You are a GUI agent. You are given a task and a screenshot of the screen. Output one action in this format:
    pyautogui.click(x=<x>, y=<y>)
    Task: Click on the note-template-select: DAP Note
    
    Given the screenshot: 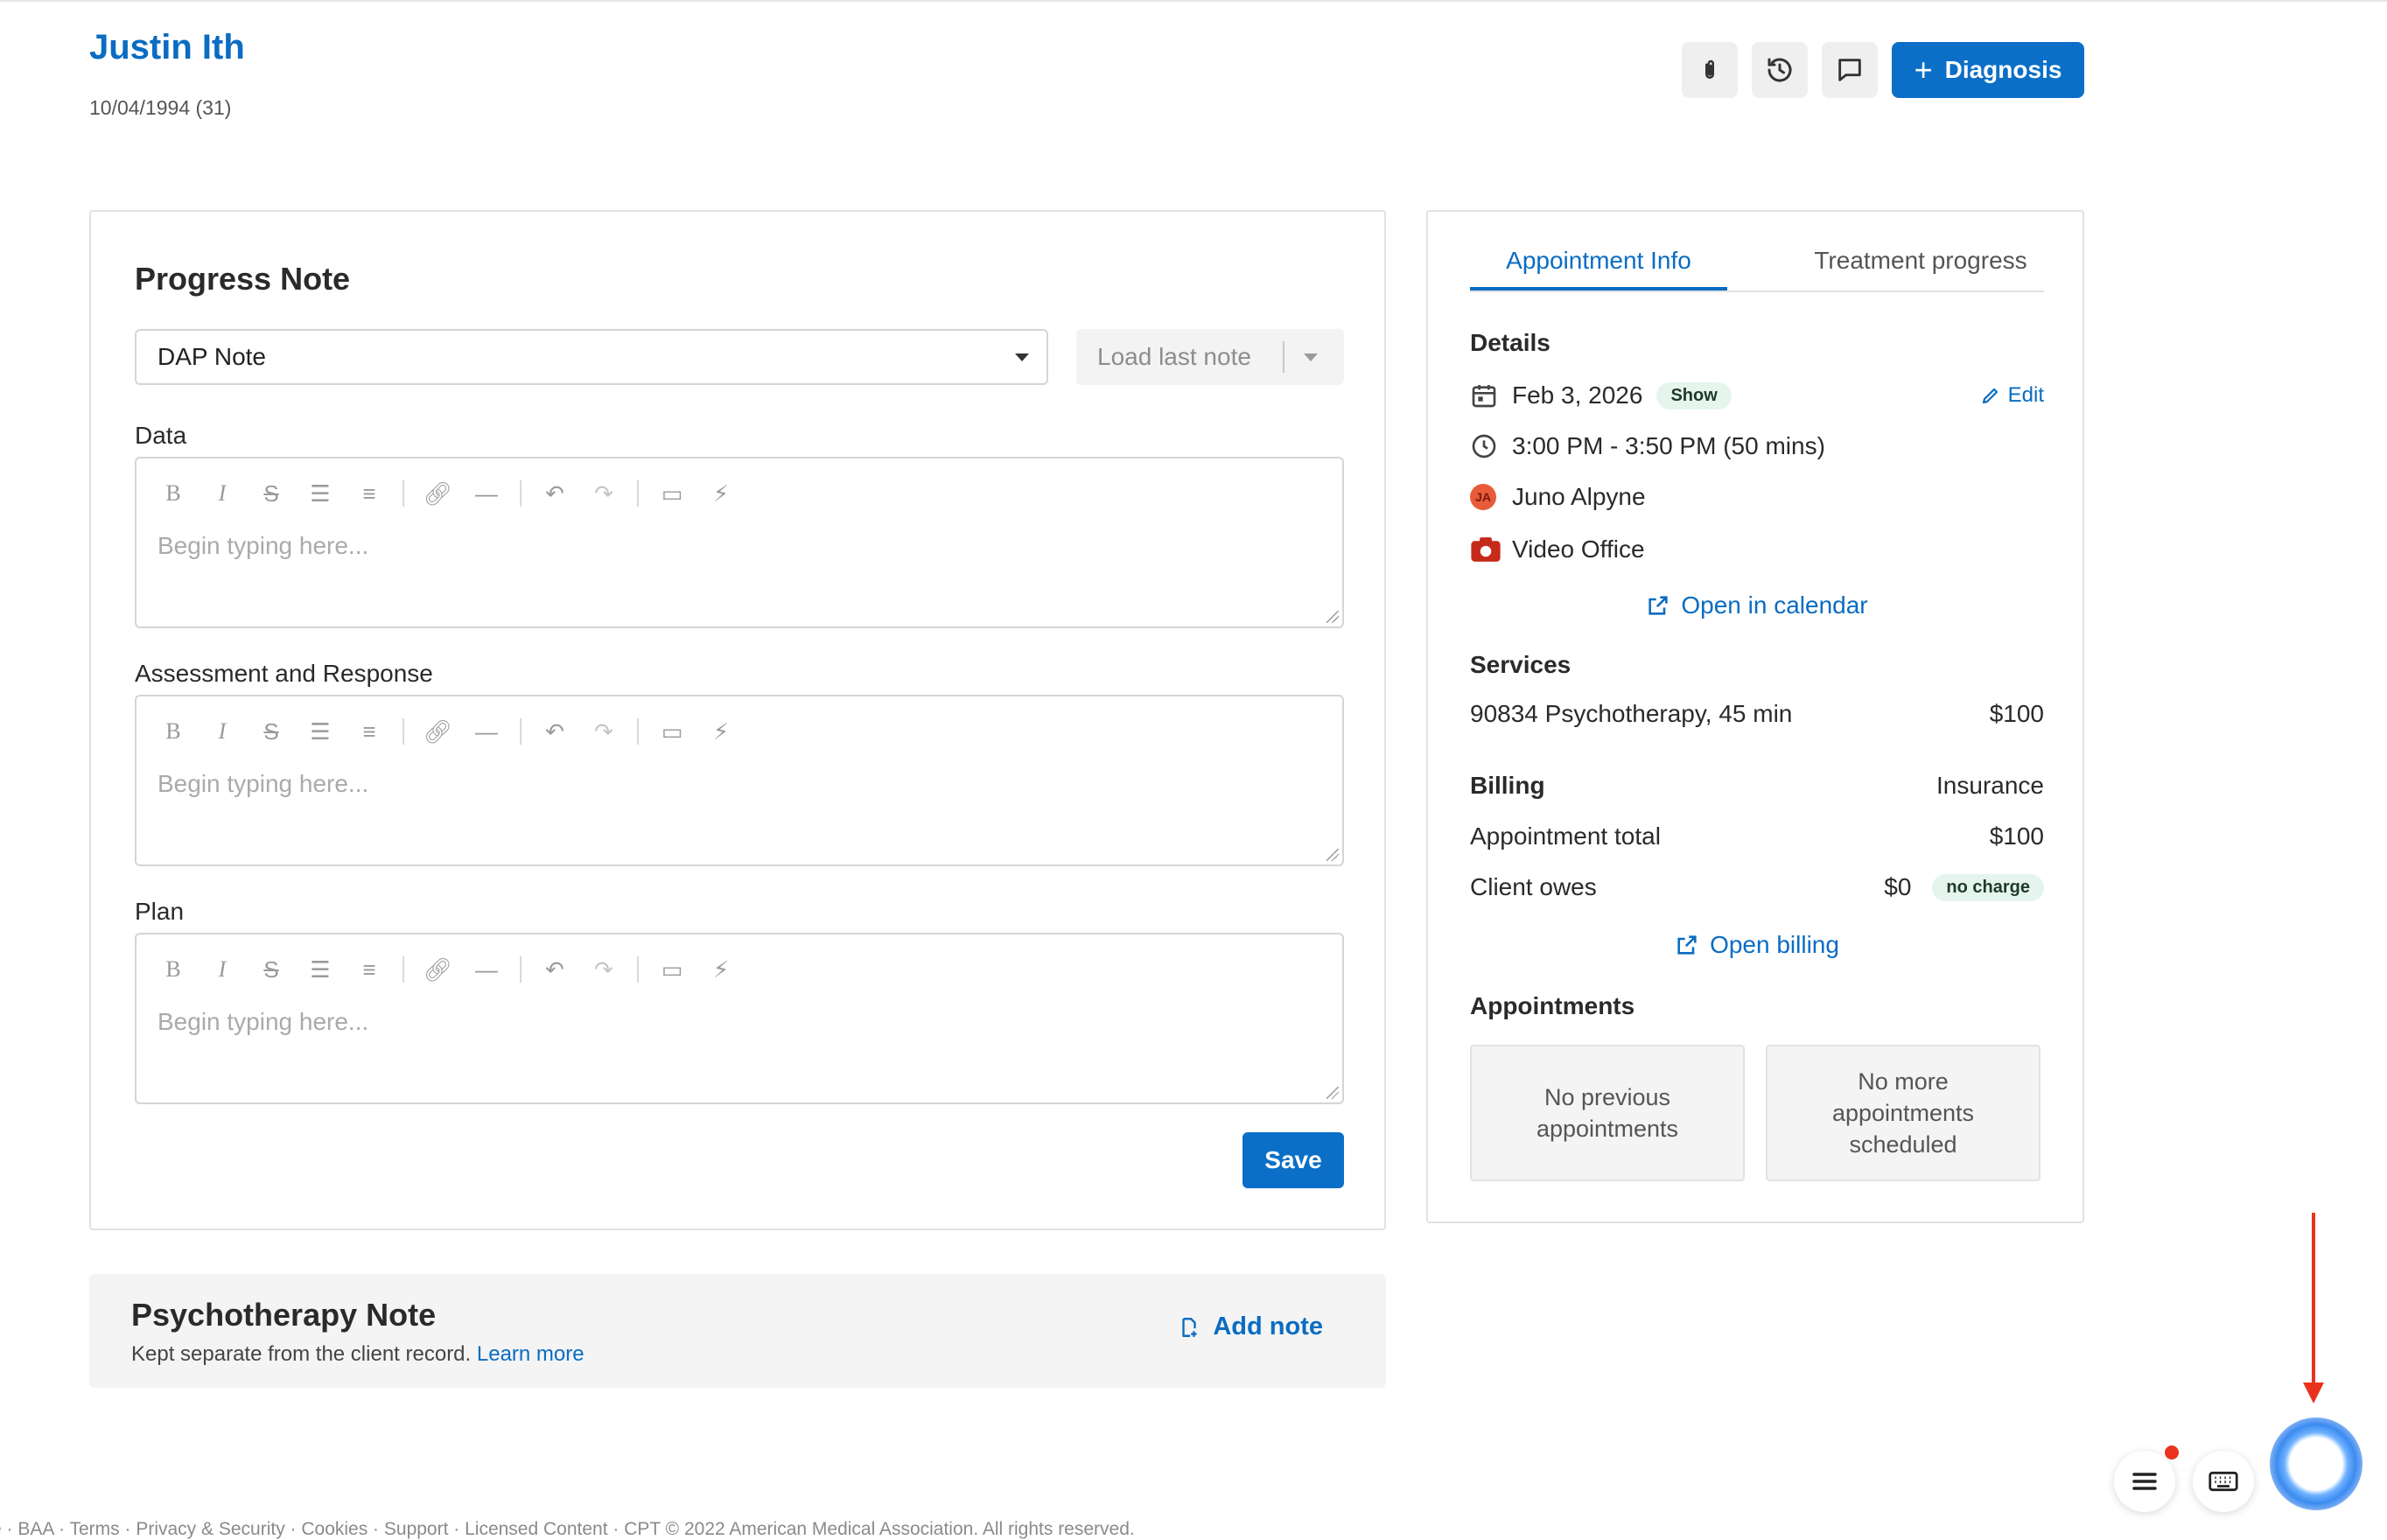 What is the action you would take?
    pyautogui.click(x=591, y=357)
    